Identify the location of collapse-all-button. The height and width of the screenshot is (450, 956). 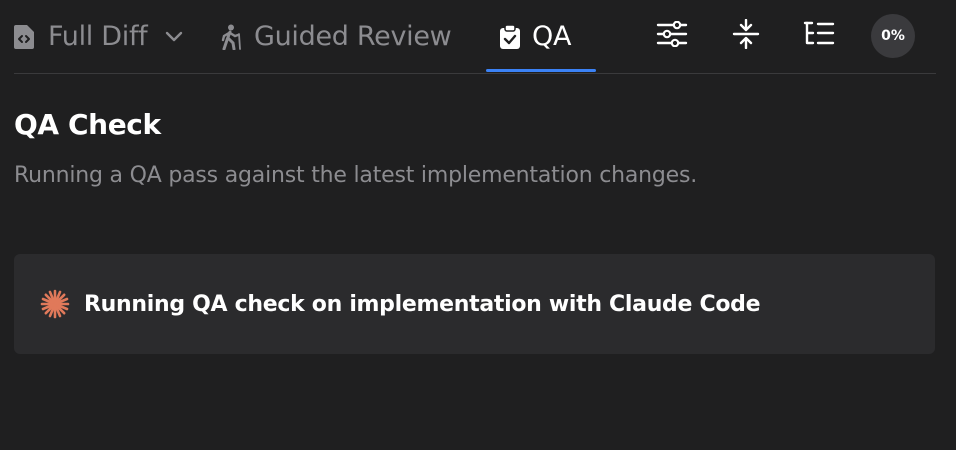
(746, 36).